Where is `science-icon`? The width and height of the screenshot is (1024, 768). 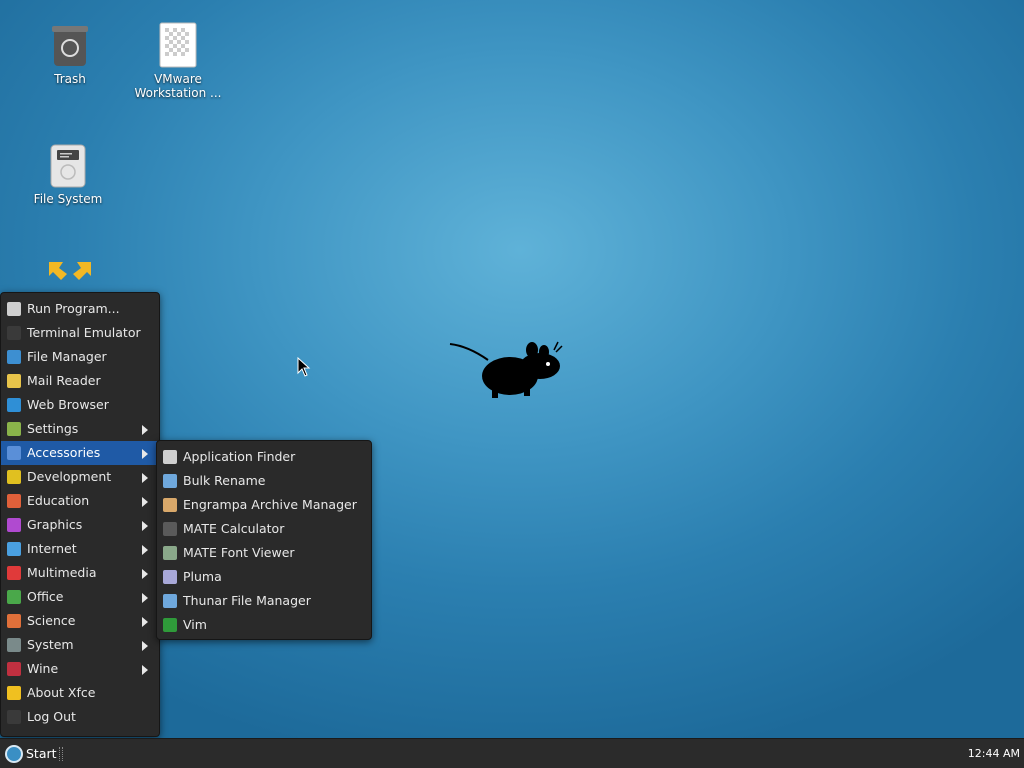
science-icon is located at coordinates (14, 621).